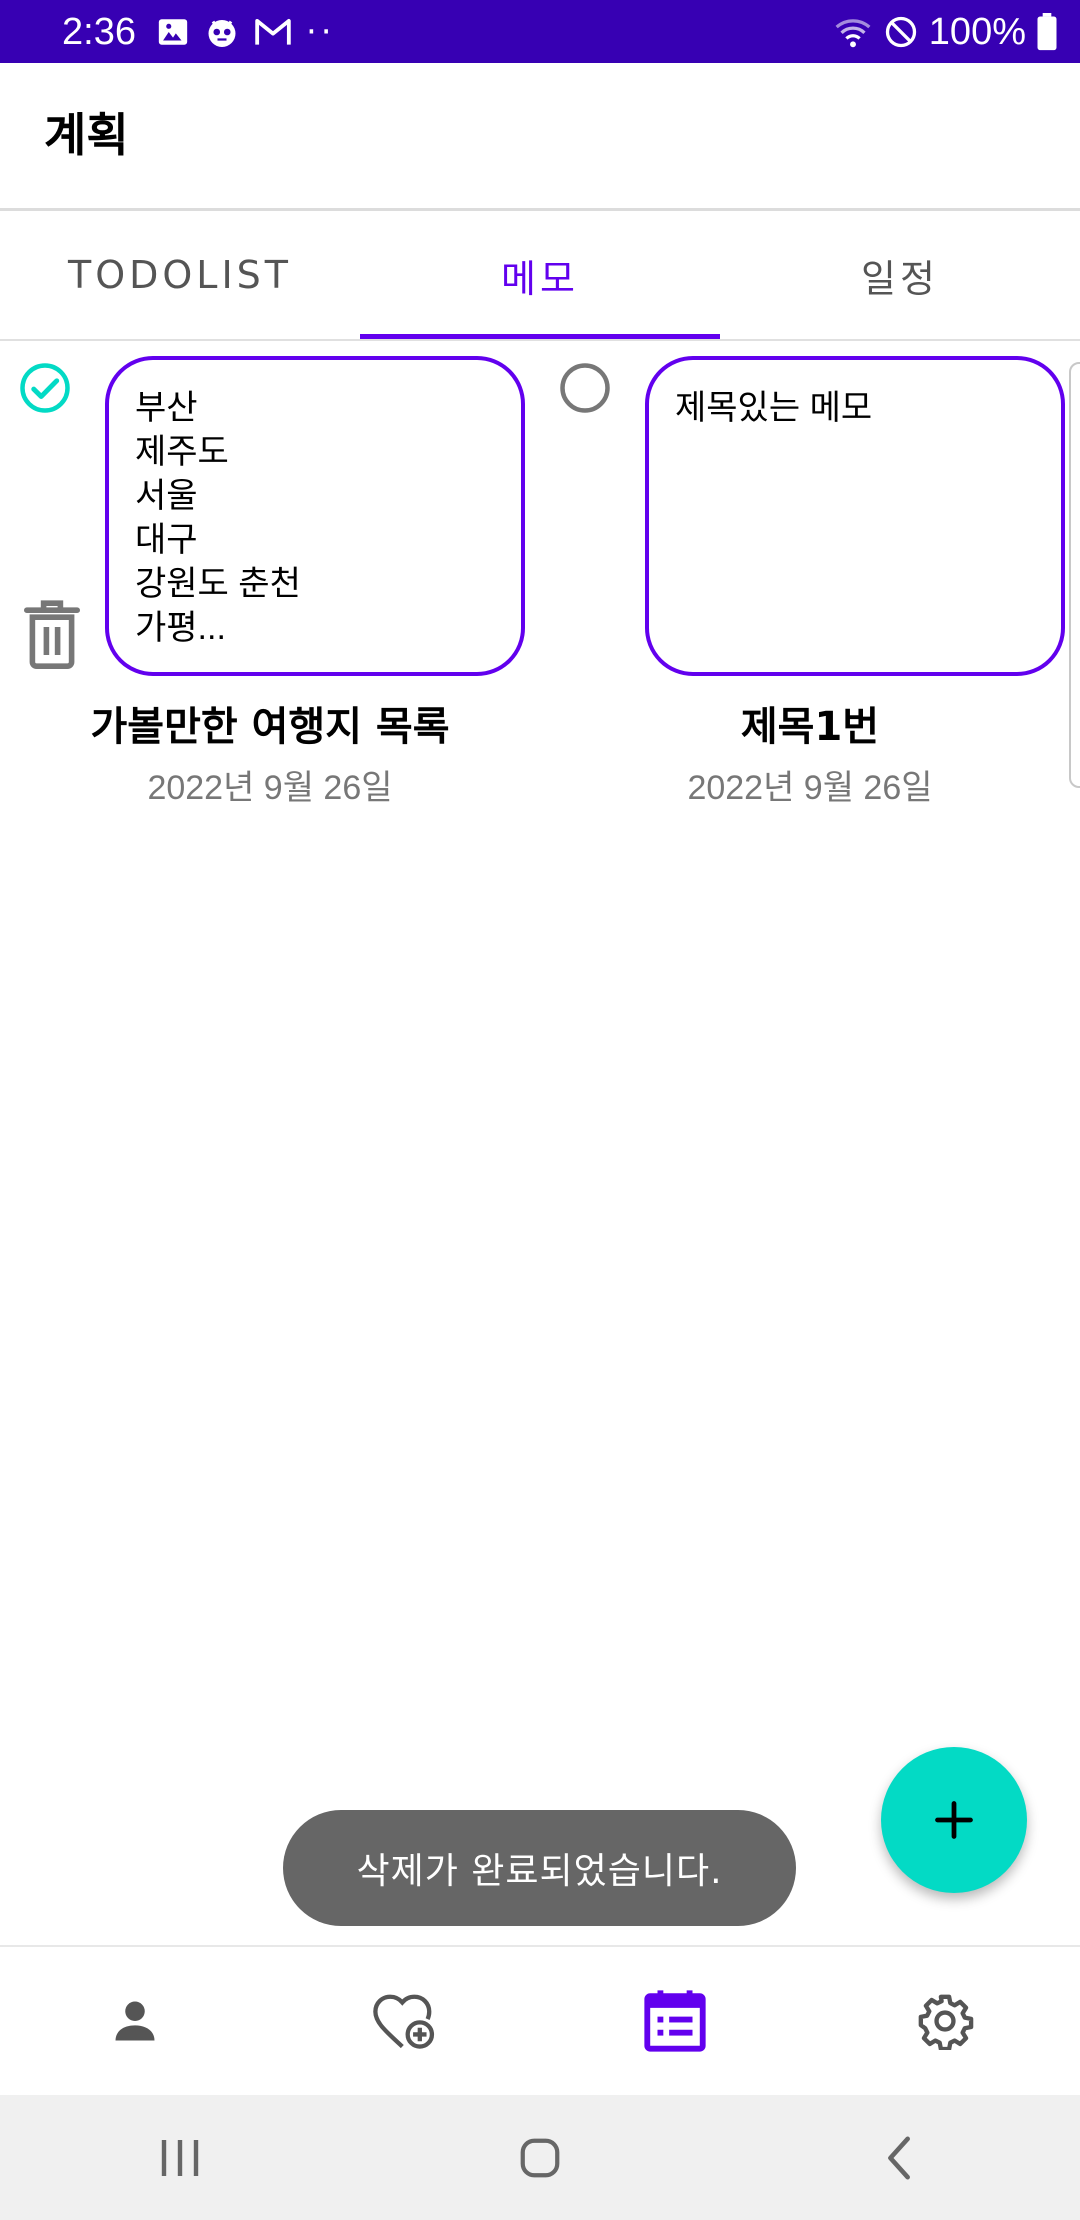  I want to click on nav-settings, so click(945, 2021).